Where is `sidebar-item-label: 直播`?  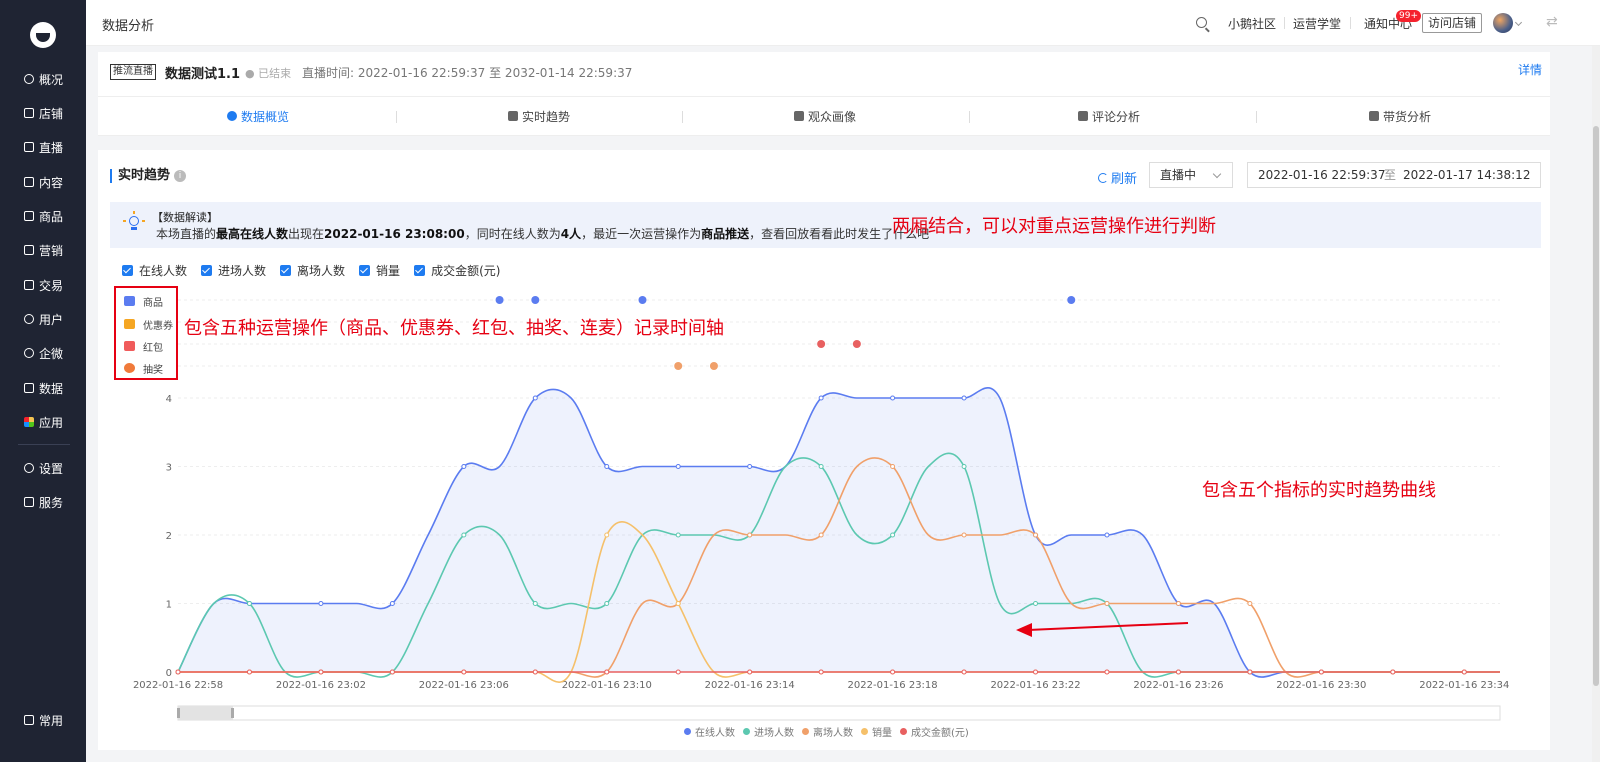 sidebar-item-label: 直播 is located at coordinates (51, 147).